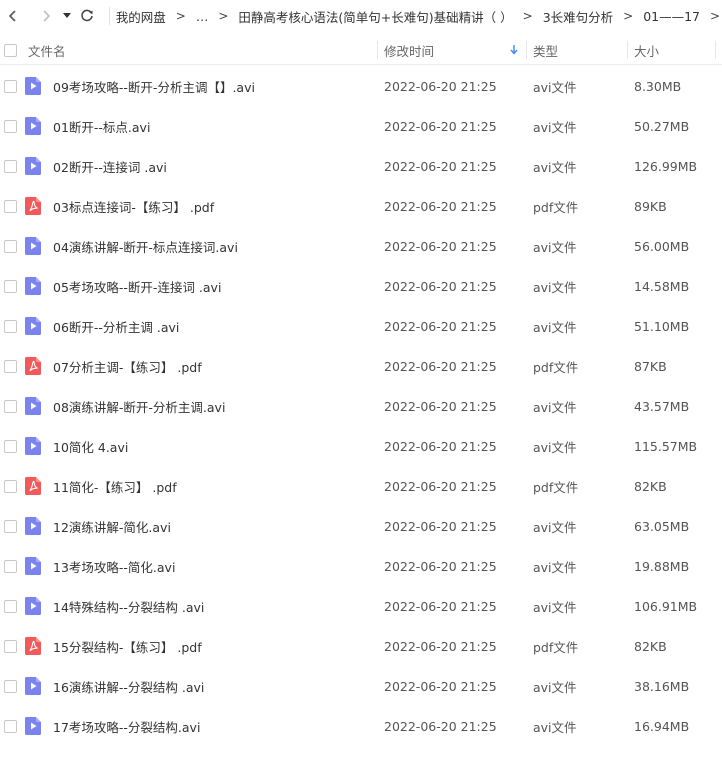 Image resolution: width=722 pixels, height=766 pixels. Describe the element at coordinates (650, 366) in the screenshot. I see `file-size: 87KB` at that location.